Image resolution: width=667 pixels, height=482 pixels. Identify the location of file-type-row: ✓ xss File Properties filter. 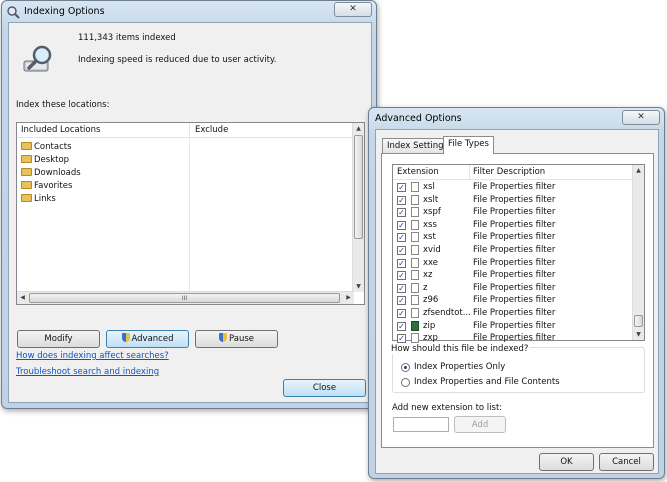
(512, 225).